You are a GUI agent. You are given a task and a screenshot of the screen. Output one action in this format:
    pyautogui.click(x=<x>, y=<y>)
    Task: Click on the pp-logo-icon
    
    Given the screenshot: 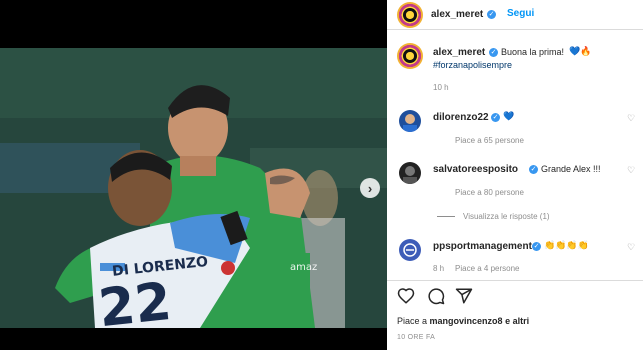 What is the action you would take?
    pyautogui.click(x=410, y=250)
    